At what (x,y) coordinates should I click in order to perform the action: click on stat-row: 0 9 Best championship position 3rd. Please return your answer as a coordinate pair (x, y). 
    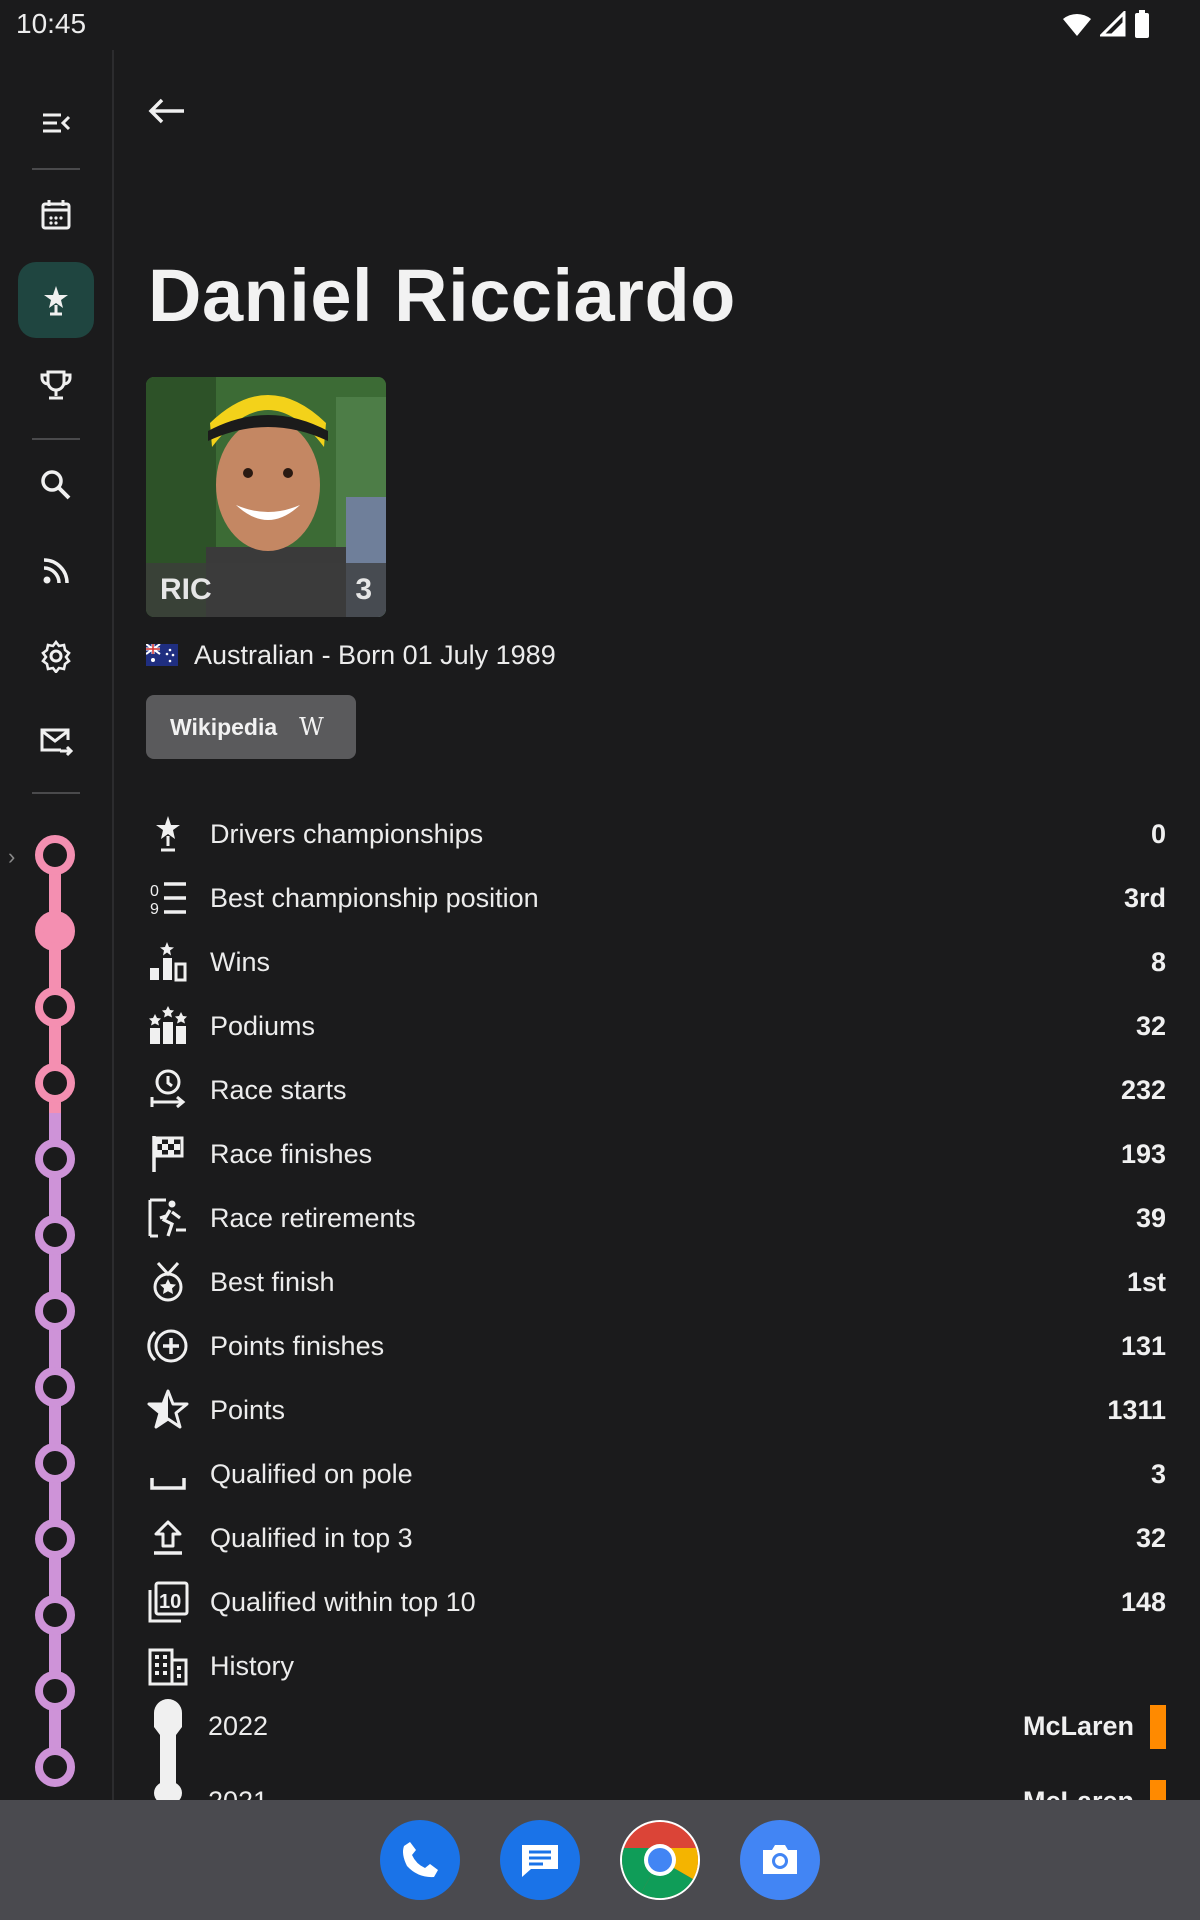
    Looking at the image, I should click on (656, 898).